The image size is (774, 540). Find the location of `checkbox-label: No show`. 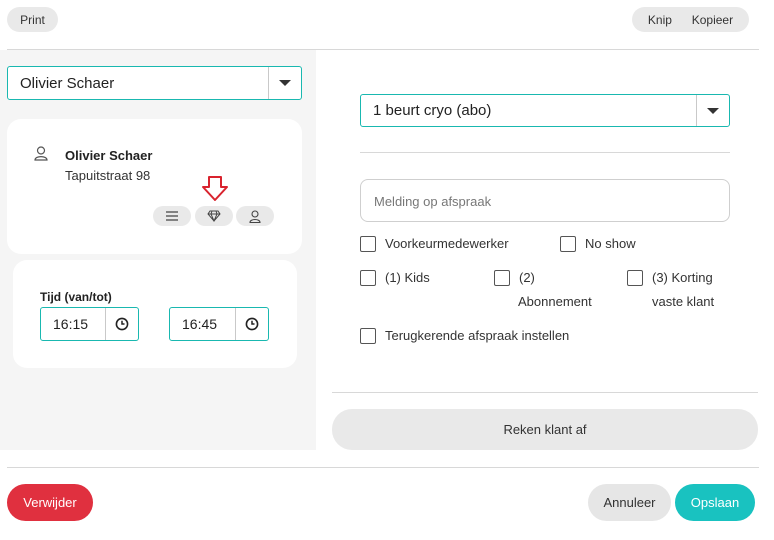

checkbox-label: No show is located at coordinates (610, 243).